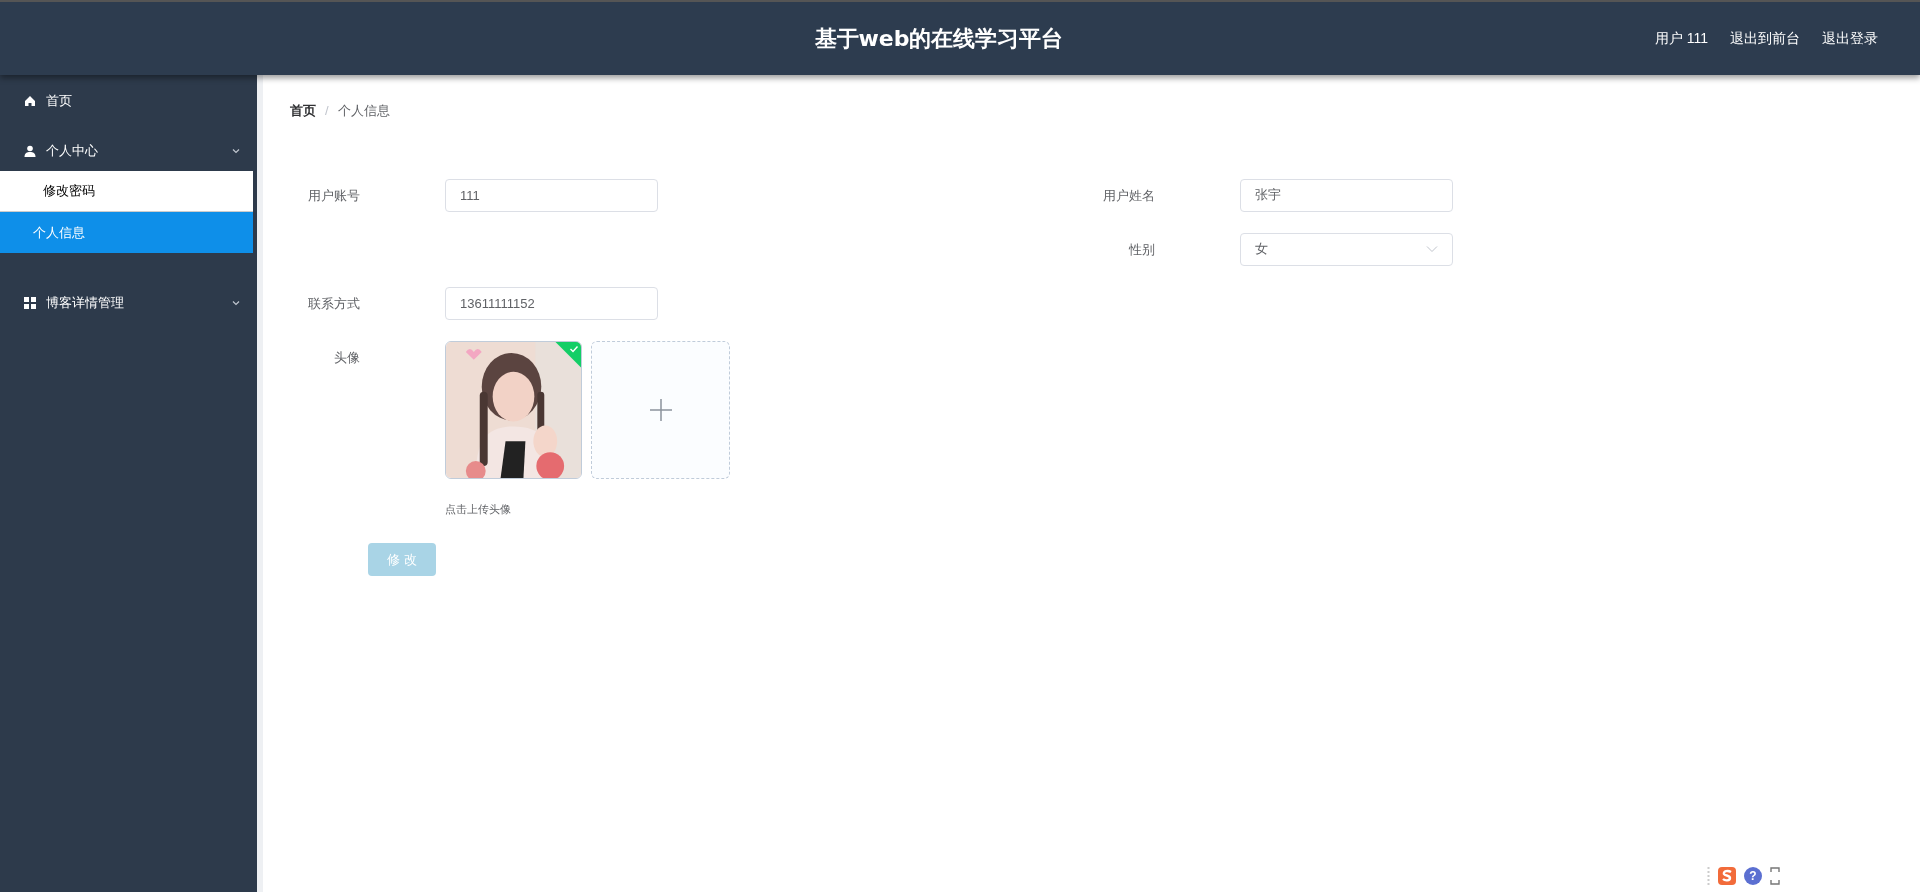 Image resolution: width=1920 pixels, height=892 pixels. I want to click on field-label: 头像, so click(346, 357).